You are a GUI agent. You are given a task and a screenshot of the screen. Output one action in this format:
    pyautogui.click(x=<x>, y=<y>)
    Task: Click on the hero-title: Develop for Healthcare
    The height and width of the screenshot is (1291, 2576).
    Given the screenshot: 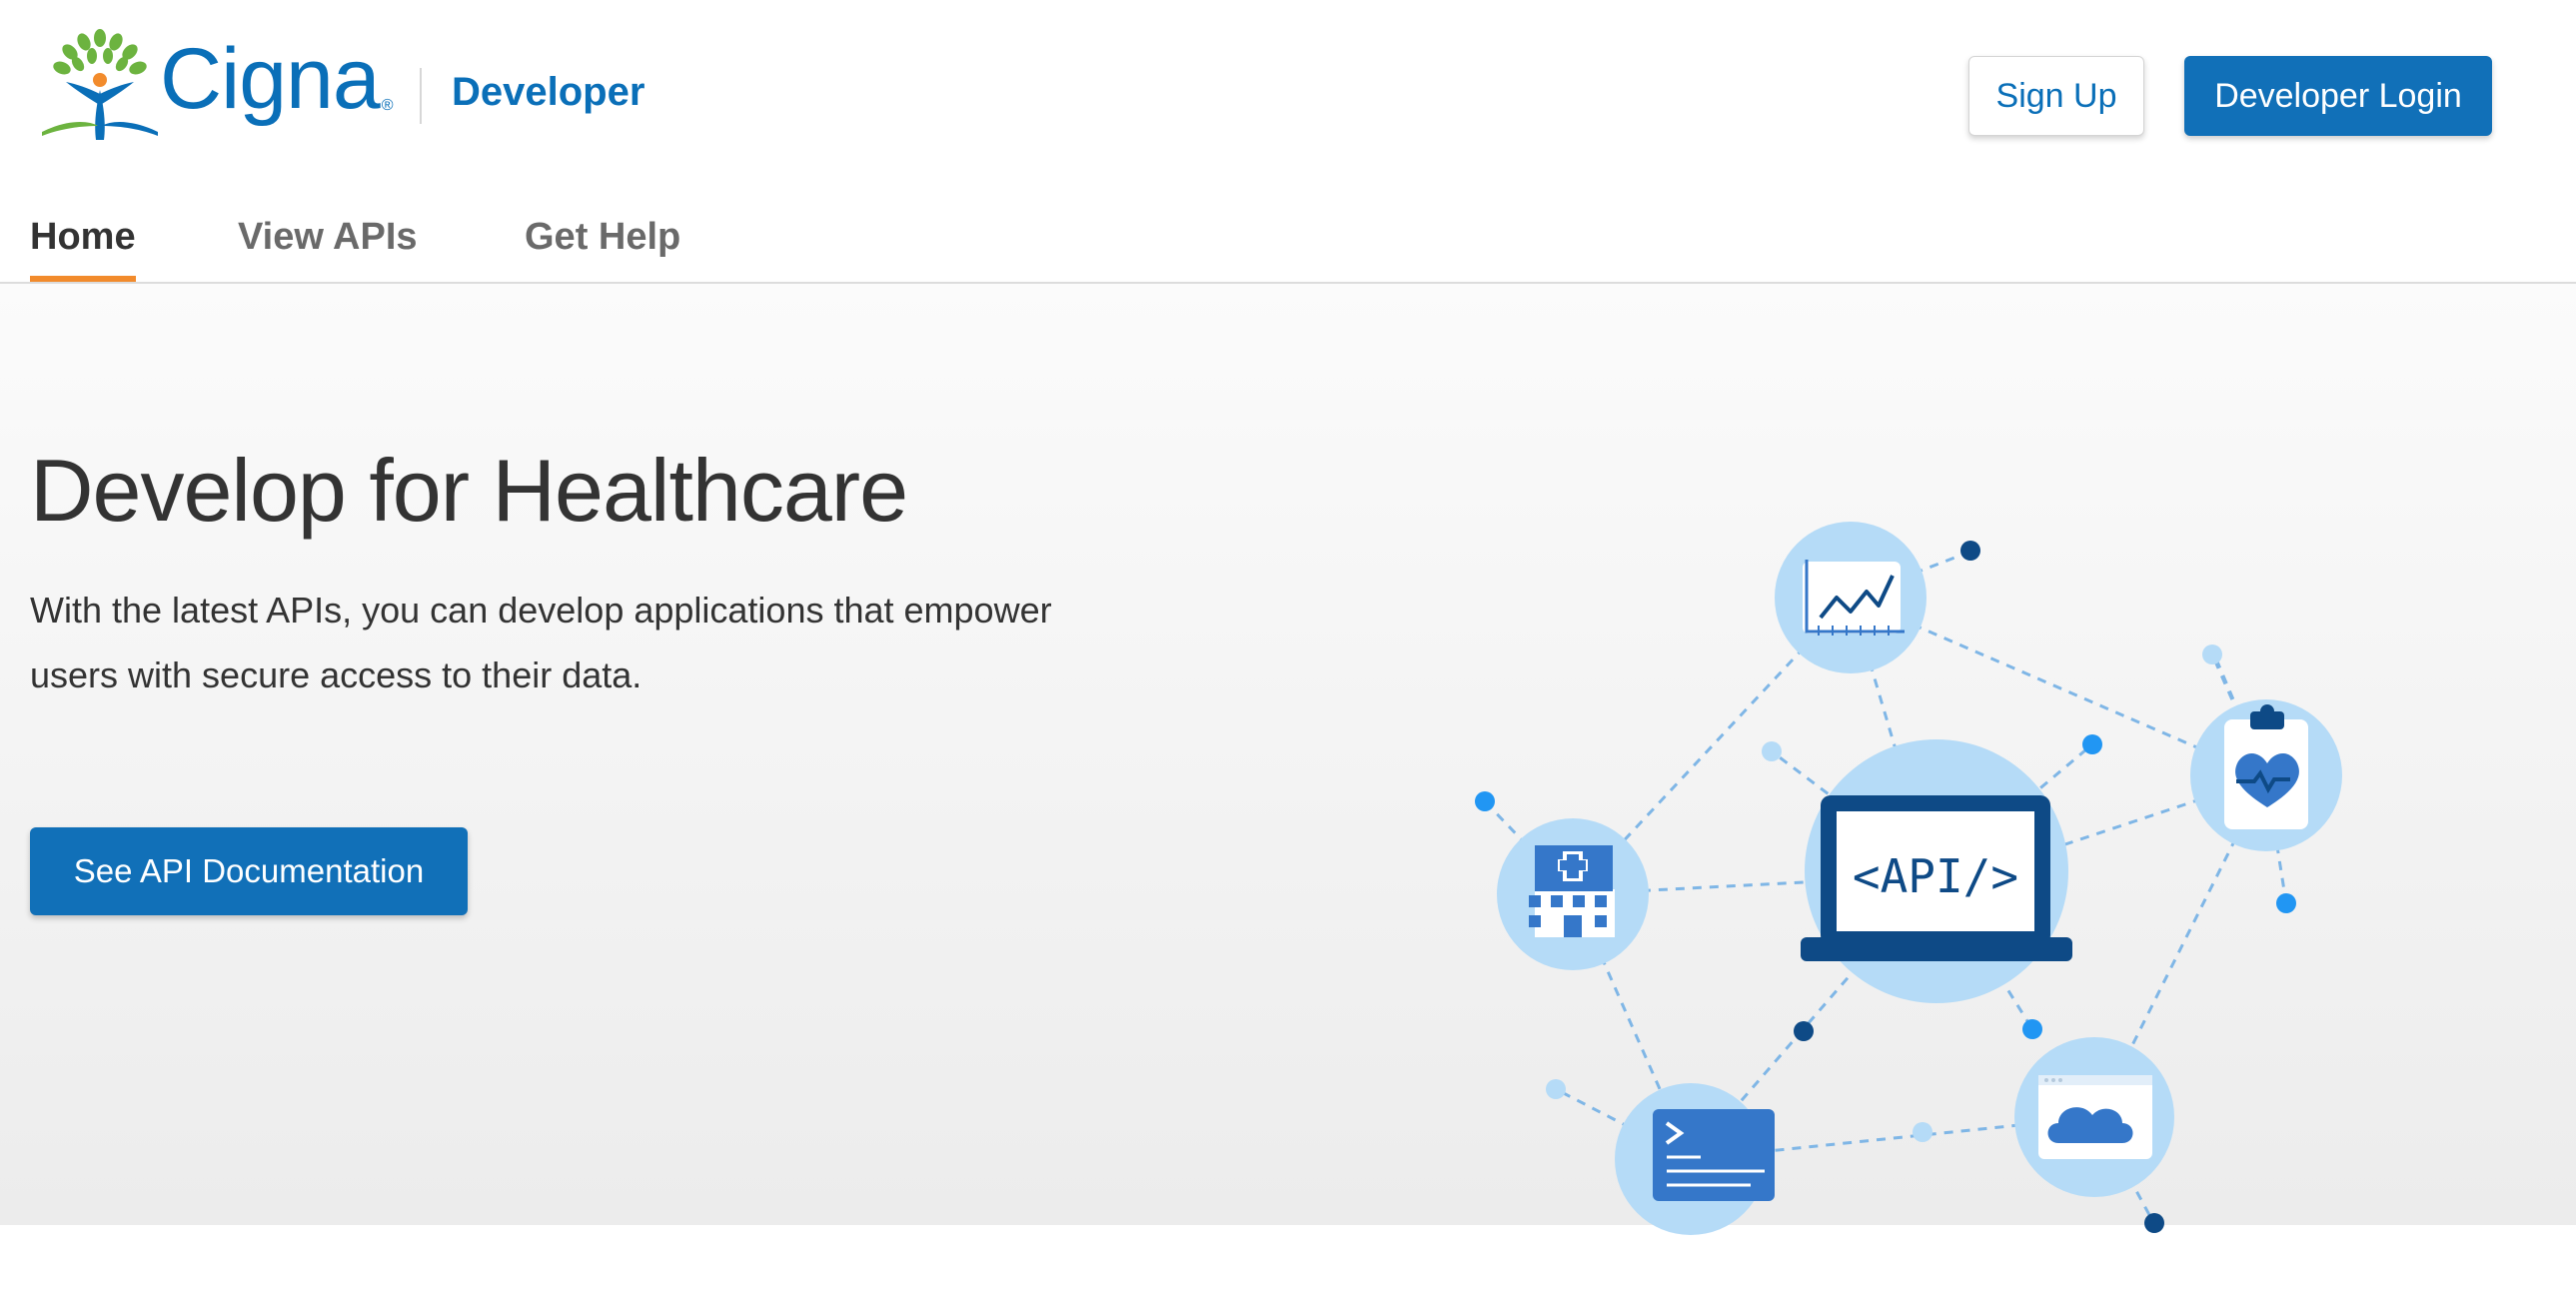 What is the action you would take?
    pyautogui.click(x=469, y=490)
    